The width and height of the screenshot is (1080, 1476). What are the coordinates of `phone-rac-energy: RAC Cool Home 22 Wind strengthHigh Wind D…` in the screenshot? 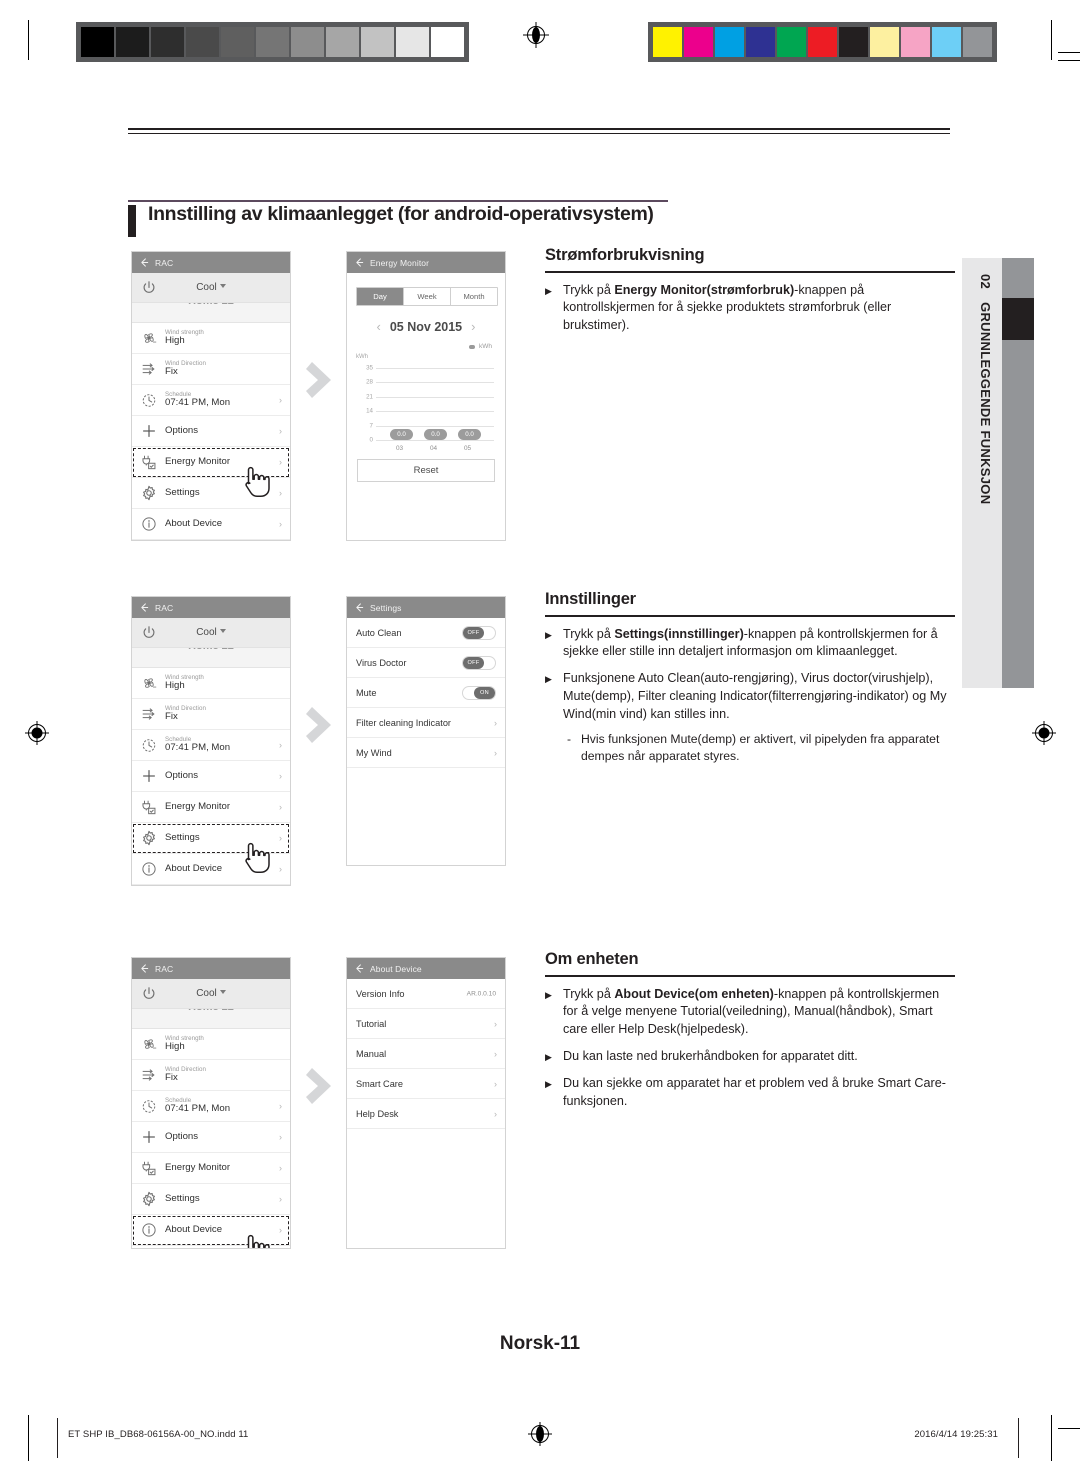 It's located at (211, 396).